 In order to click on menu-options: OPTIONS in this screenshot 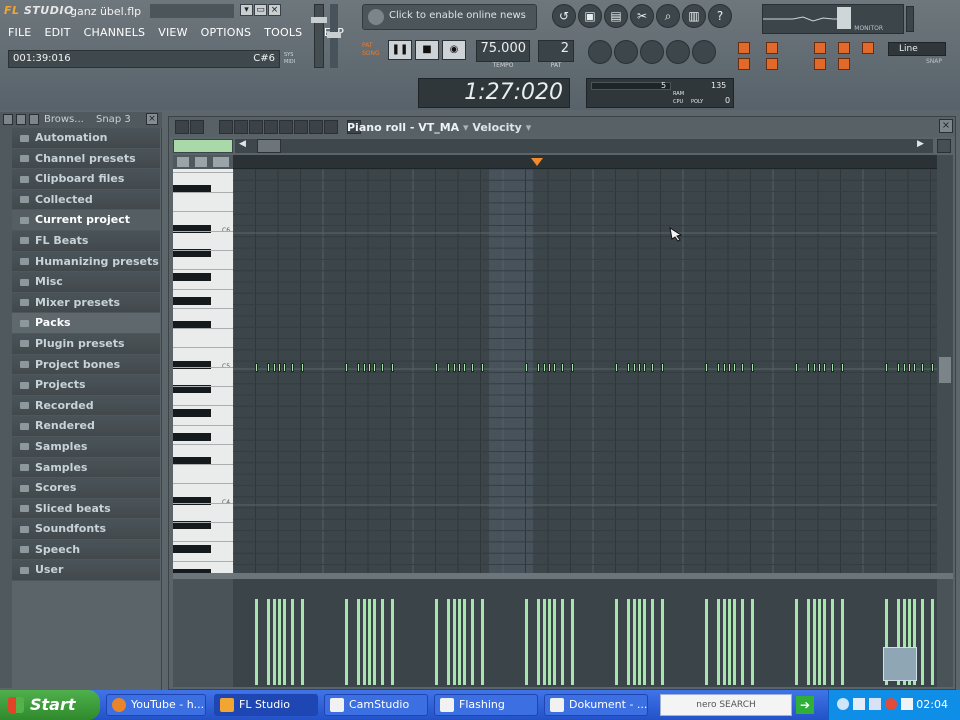, I will do `click(226, 32)`.